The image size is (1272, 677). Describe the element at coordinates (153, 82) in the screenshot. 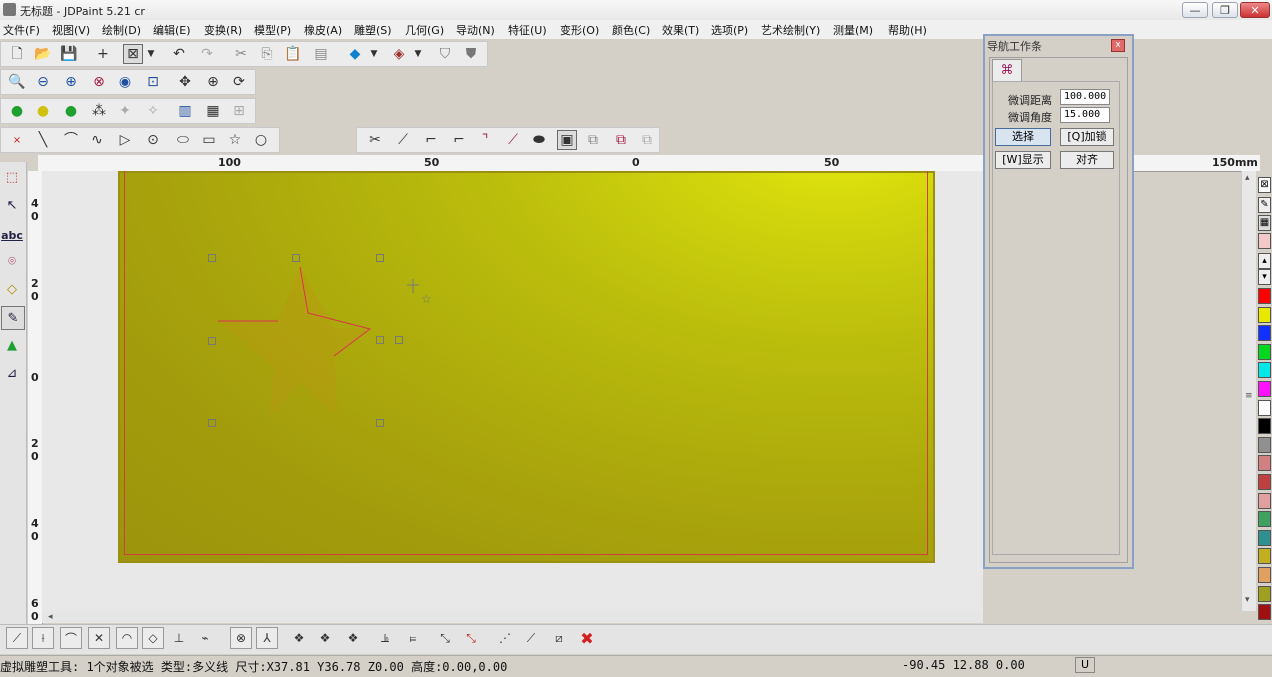

I see `zoom-fit-icon: ⊡` at that location.